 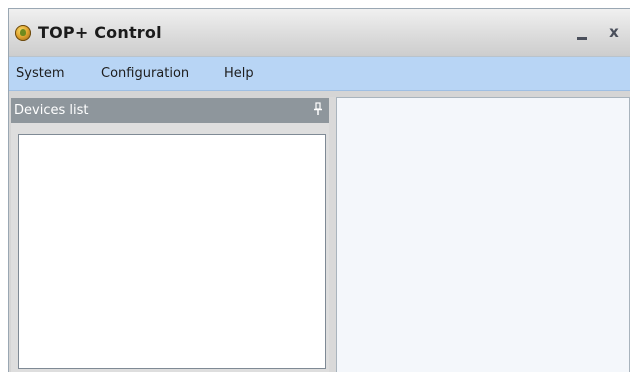 I want to click on title-bar: TOP+ Control x, so click(x=319, y=33).